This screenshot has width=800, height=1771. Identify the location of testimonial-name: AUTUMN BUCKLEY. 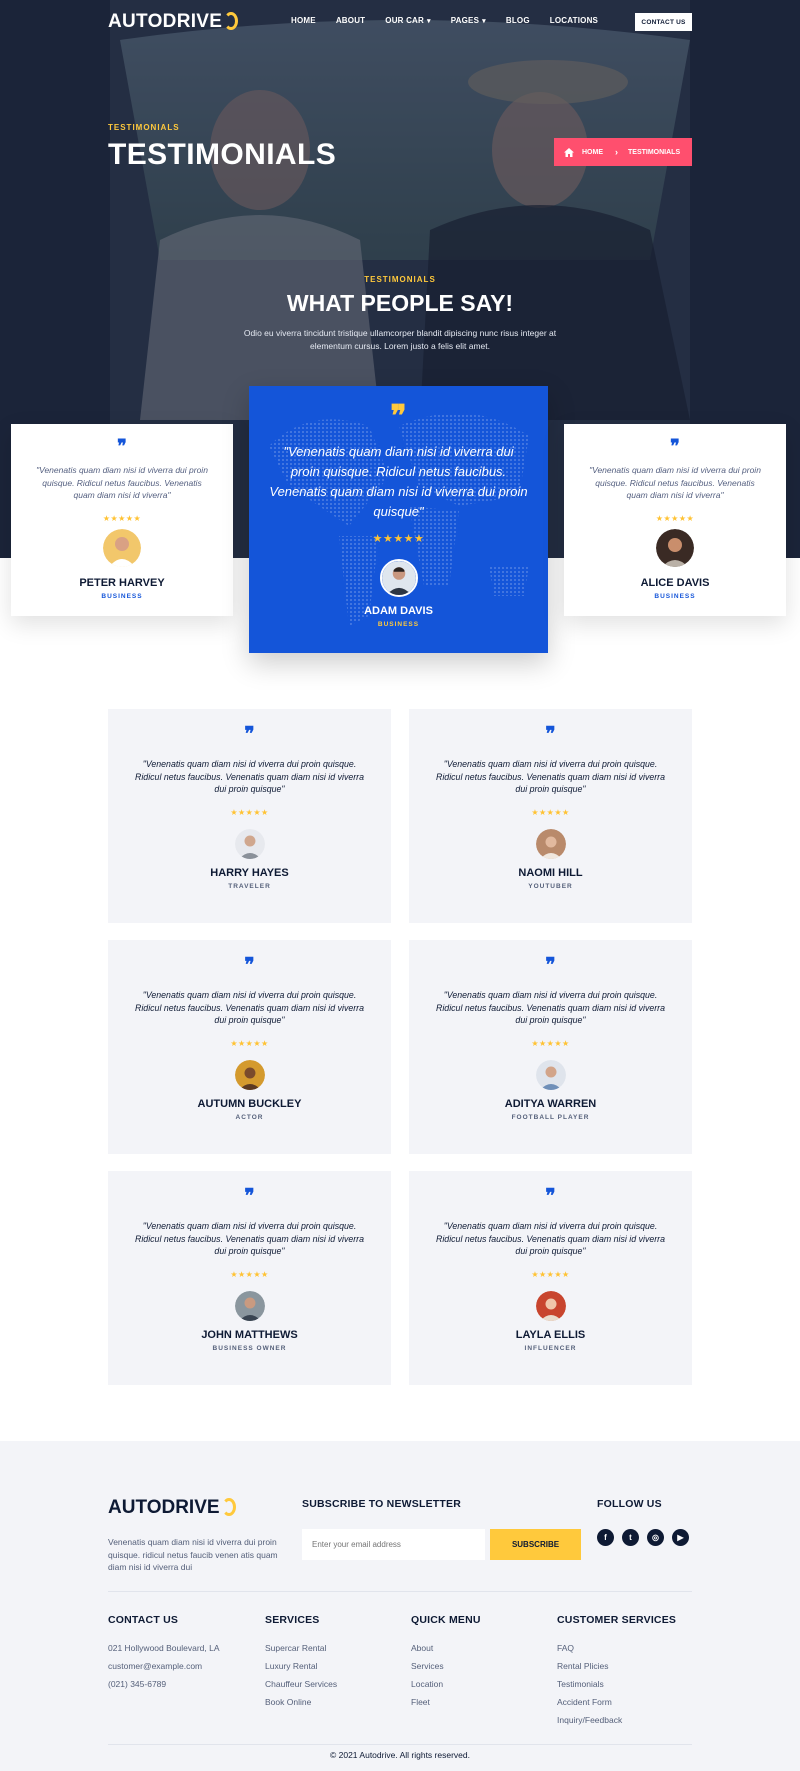
(249, 1103).